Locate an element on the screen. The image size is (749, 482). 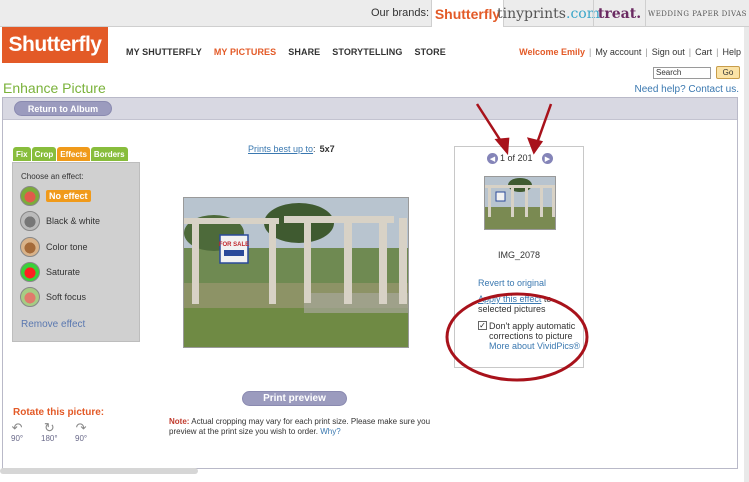
effect-label: Soft focus is located at coordinates (66, 297).